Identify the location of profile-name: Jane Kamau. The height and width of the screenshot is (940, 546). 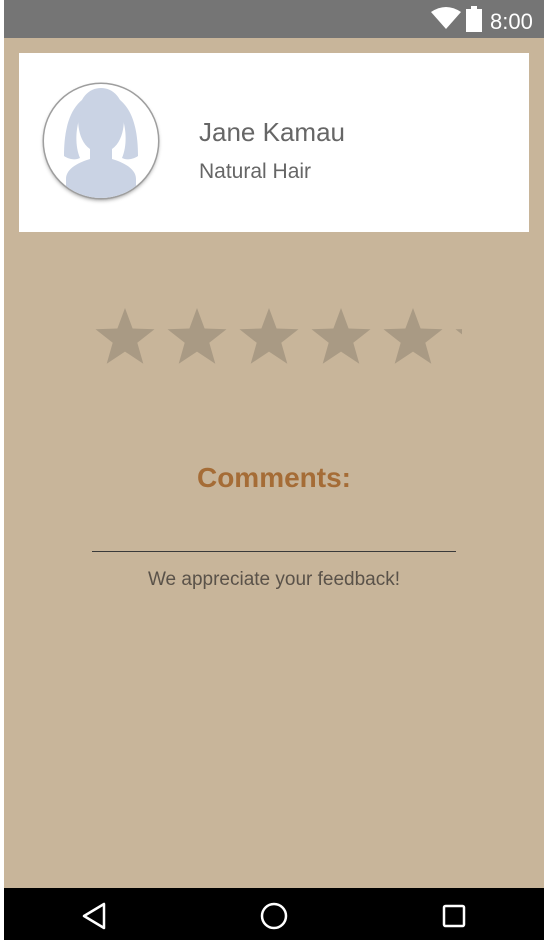
(272, 132).